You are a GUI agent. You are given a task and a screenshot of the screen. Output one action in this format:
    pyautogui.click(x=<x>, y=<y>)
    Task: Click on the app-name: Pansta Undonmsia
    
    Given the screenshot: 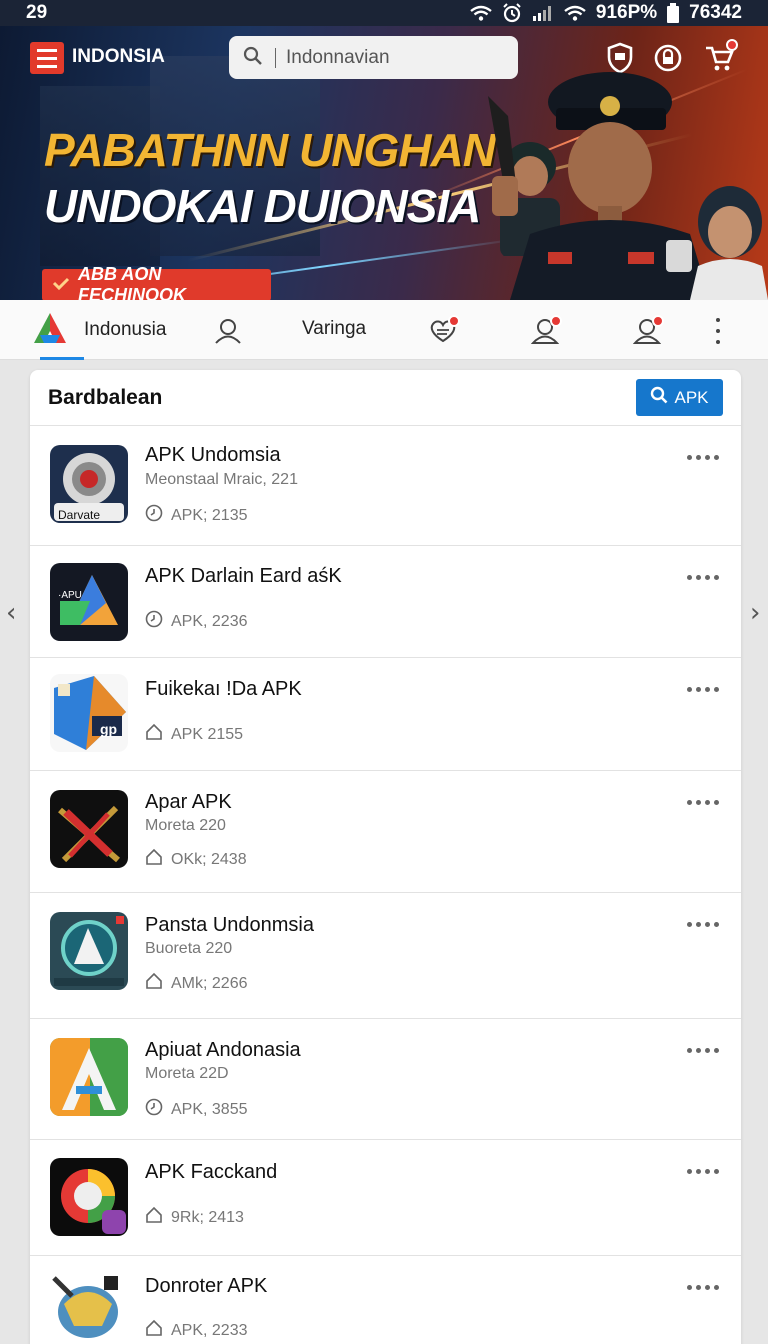 What is the action you would take?
    pyautogui.click(x=229, y=925)
    